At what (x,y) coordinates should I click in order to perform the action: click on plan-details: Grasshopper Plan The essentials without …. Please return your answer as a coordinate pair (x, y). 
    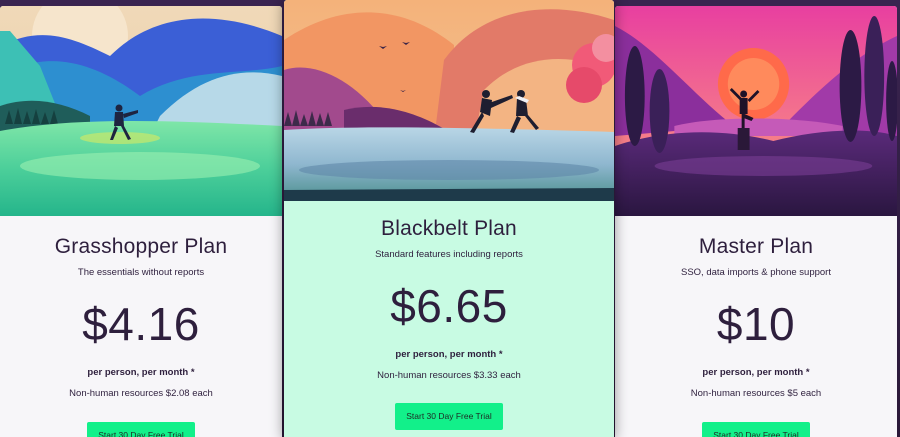
    Looking at the image, I should click on (141, 335).